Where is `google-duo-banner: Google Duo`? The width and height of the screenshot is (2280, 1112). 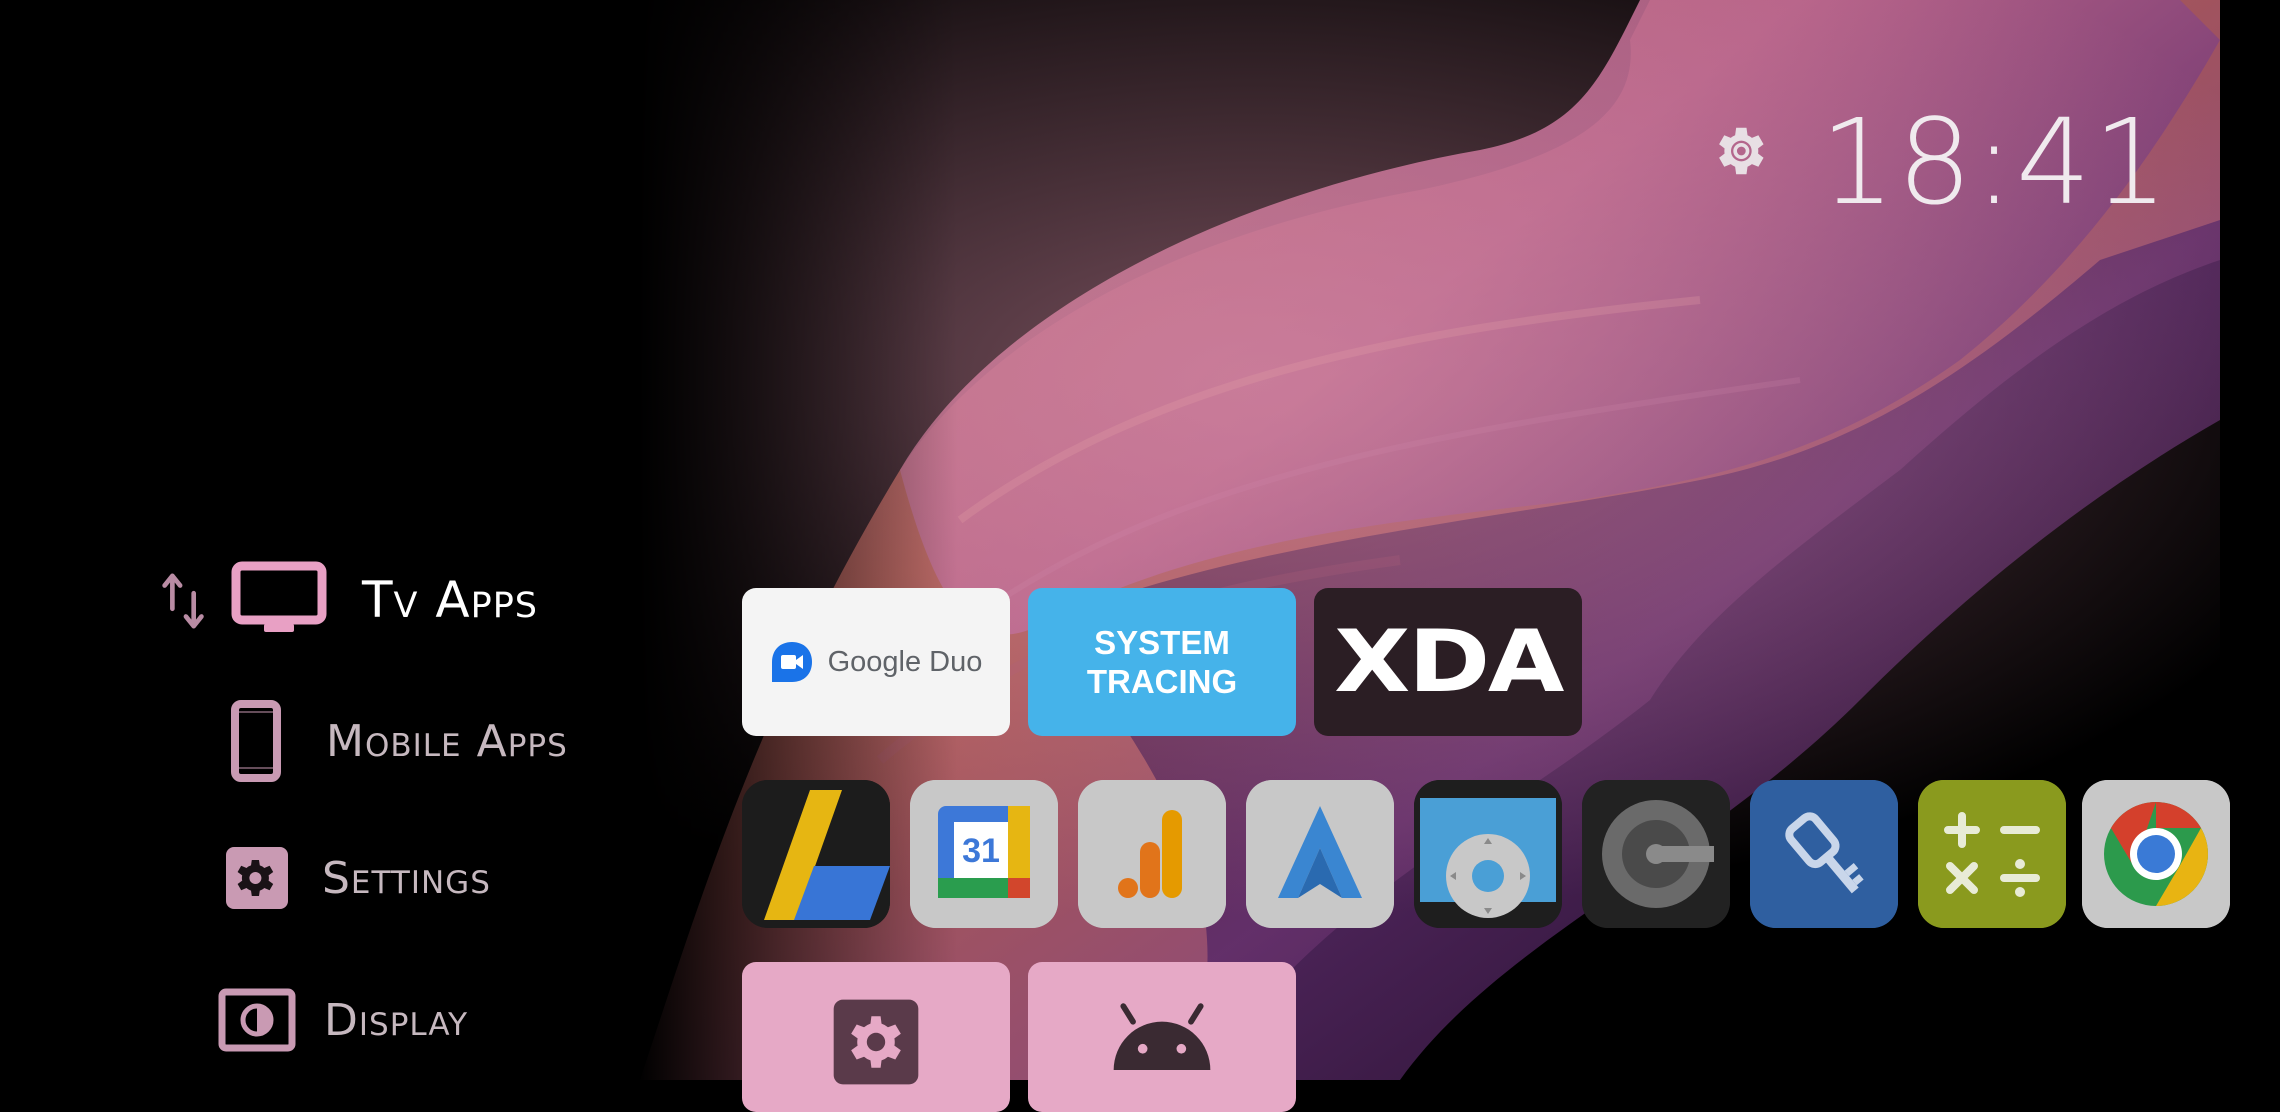
google-duo-banner: Google Duo is located at coordinates (876, 662).